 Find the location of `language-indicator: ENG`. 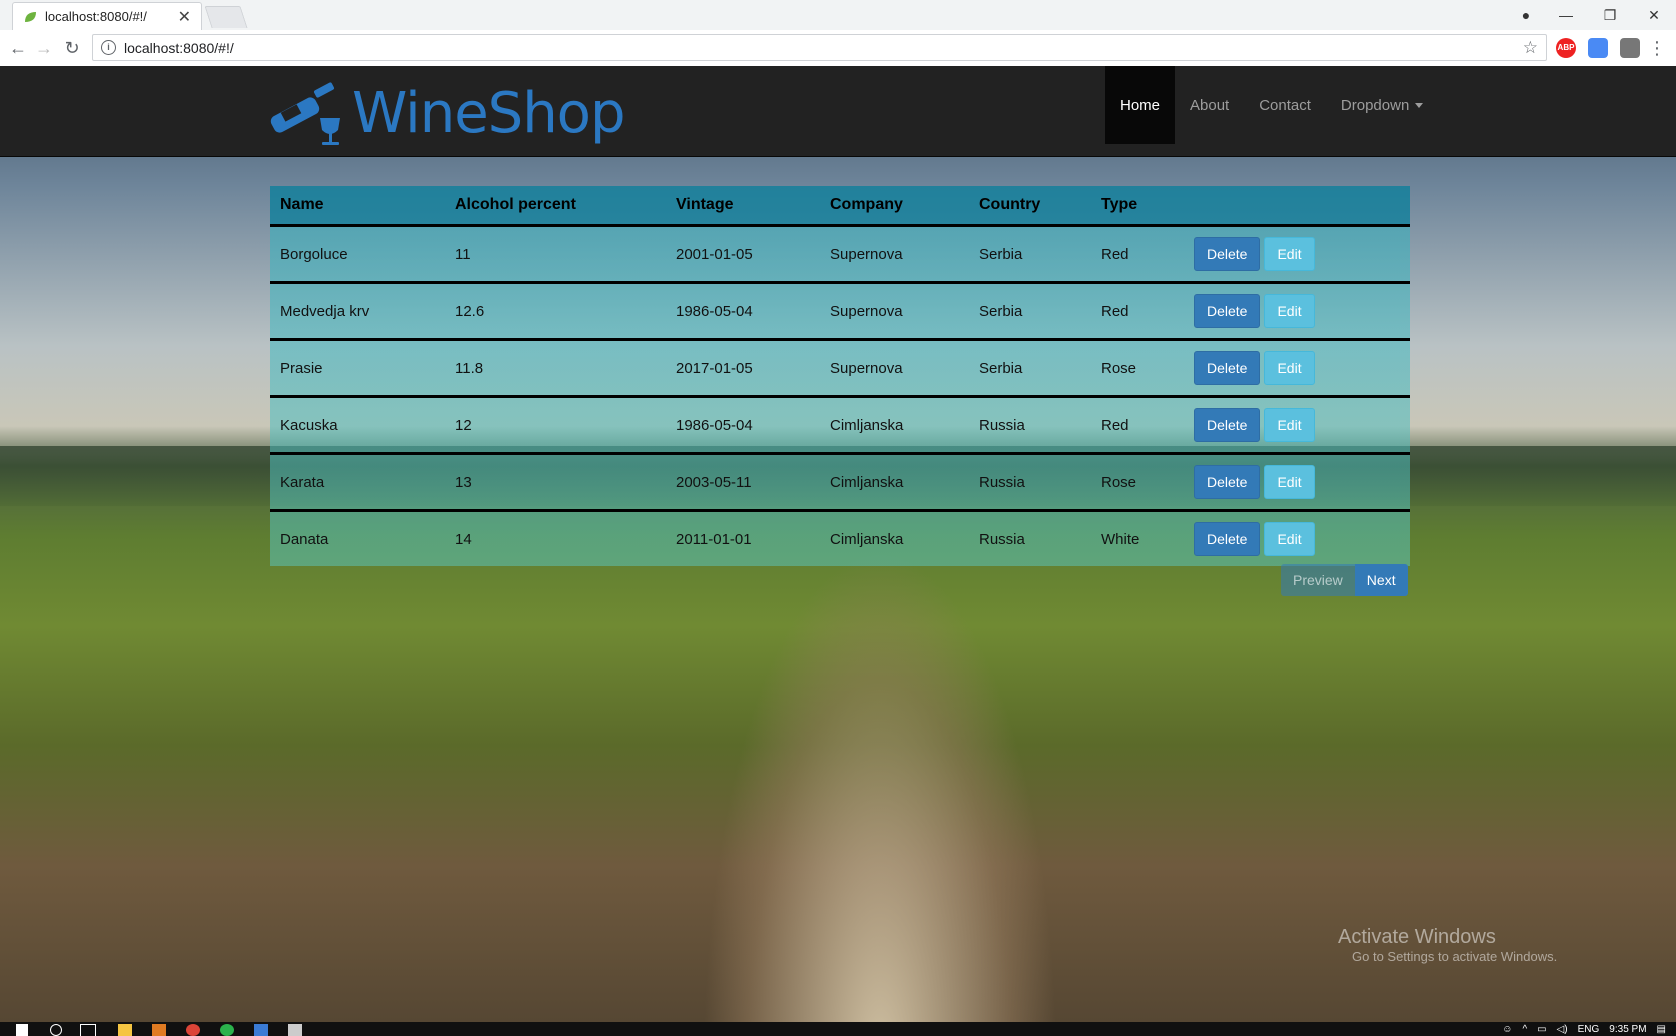

language-indicator: ENG is located at coordinates (1589, 1029).